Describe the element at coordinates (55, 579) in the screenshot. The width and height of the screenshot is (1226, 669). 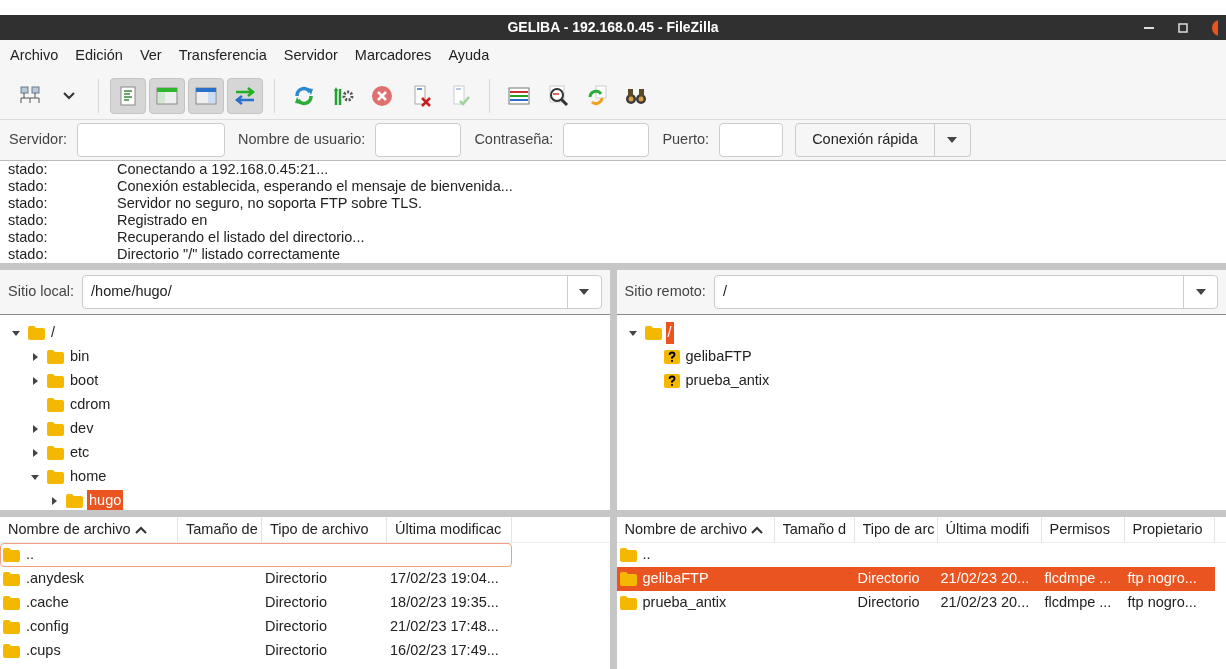
I see `table-cell-text: .anydesk` at that location.